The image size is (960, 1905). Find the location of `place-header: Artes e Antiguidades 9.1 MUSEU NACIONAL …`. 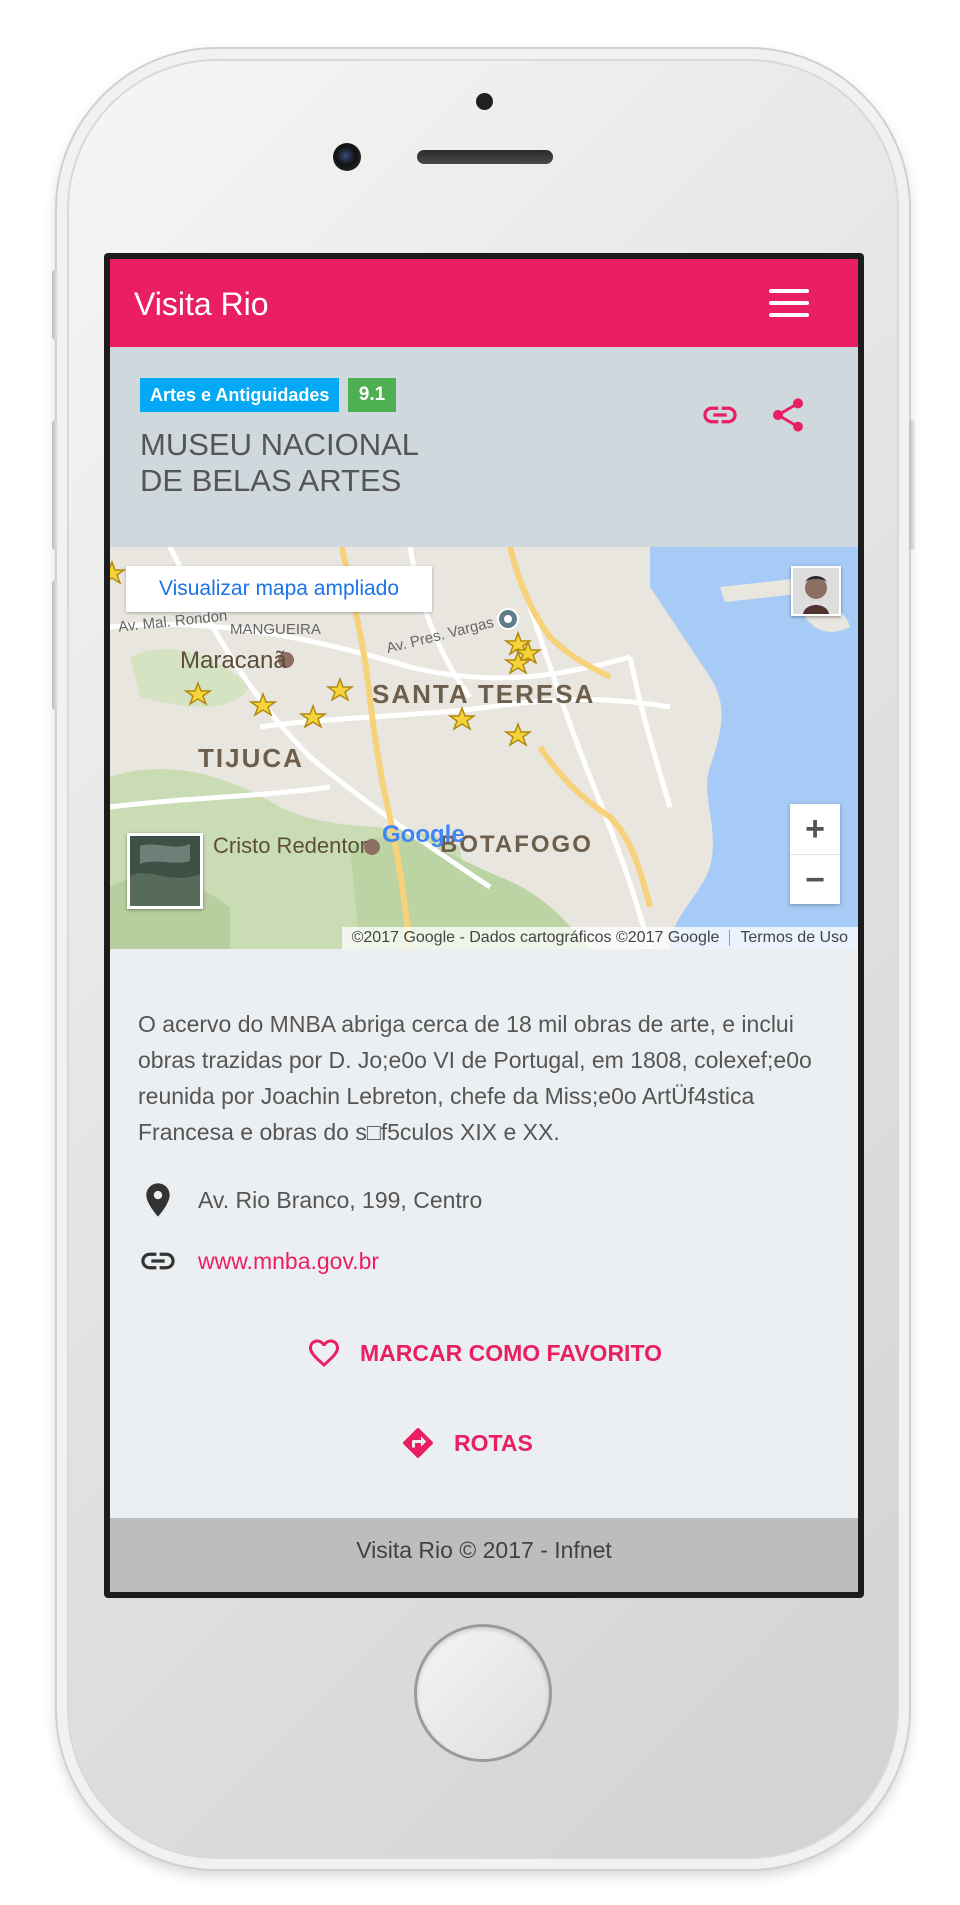

place-header: Artes e Antiguidades 9.1 MUSEU NACIONAL … is located at coordinates (484, 447).